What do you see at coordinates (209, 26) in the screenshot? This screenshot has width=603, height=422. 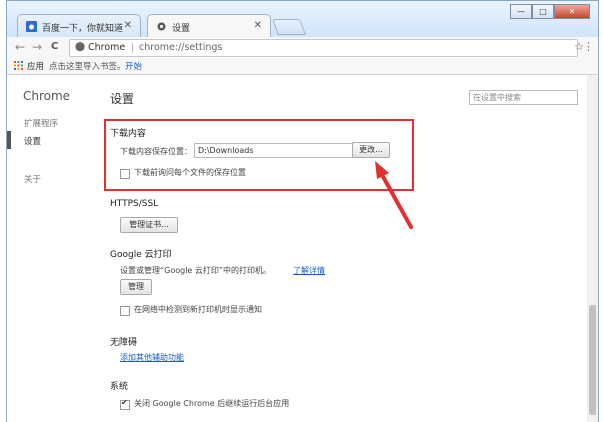 I see `tab-settings: 设置 ✕` at bounding box center [209, 26].